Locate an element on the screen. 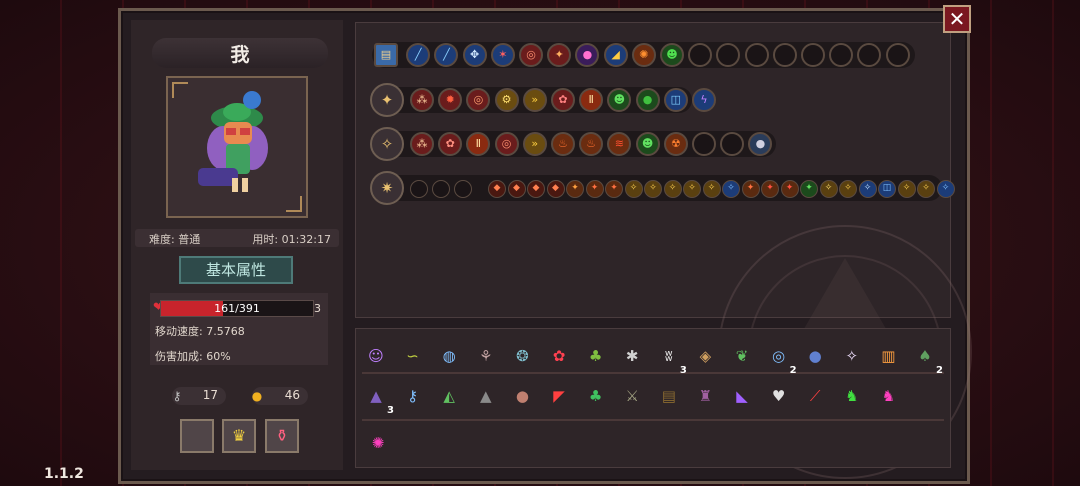 Image resolution: width=1080 pixels, height=486 pixels. pink-demon-icon: ♞ is located at coordinates (888, 396).